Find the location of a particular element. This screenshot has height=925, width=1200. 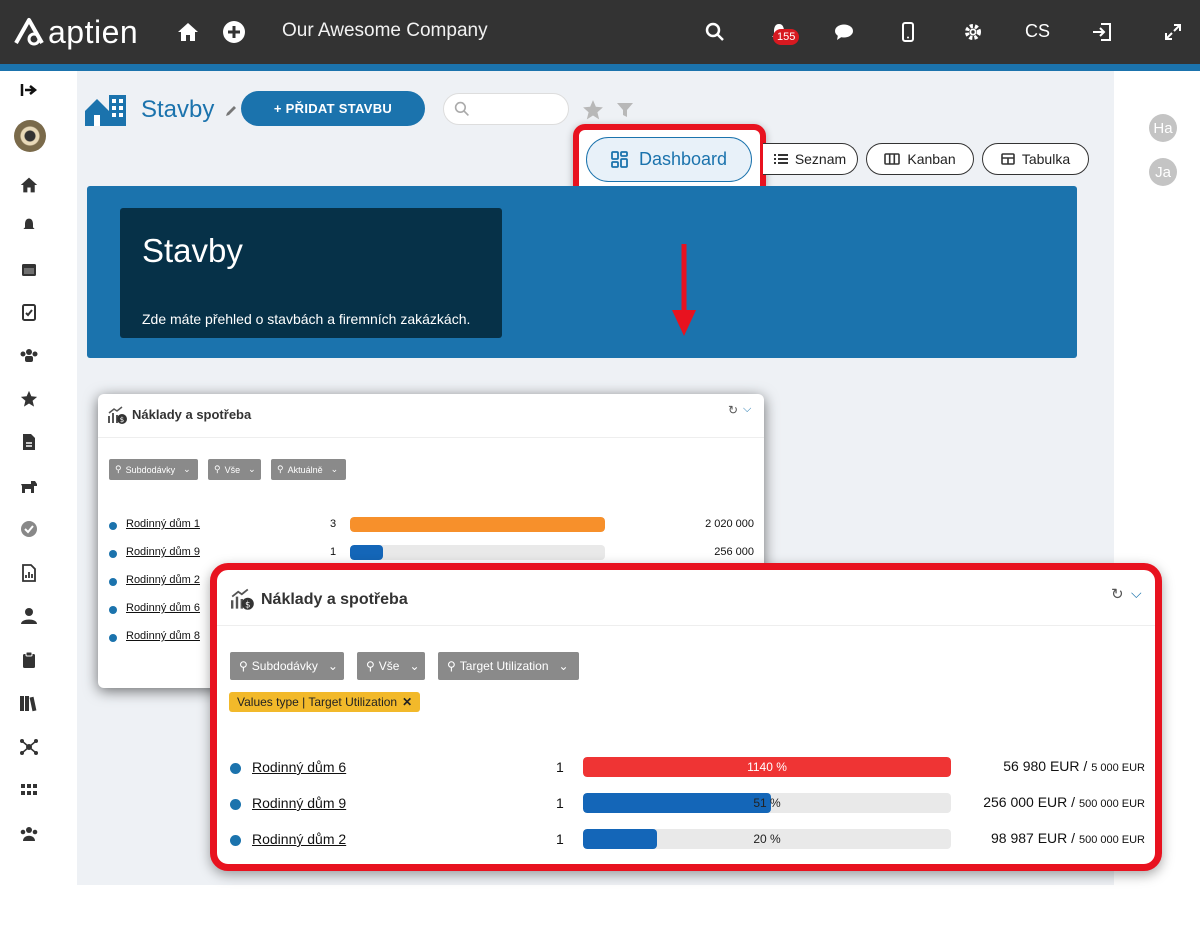

fullscreen-icon is located at coordinates (1173, 32).